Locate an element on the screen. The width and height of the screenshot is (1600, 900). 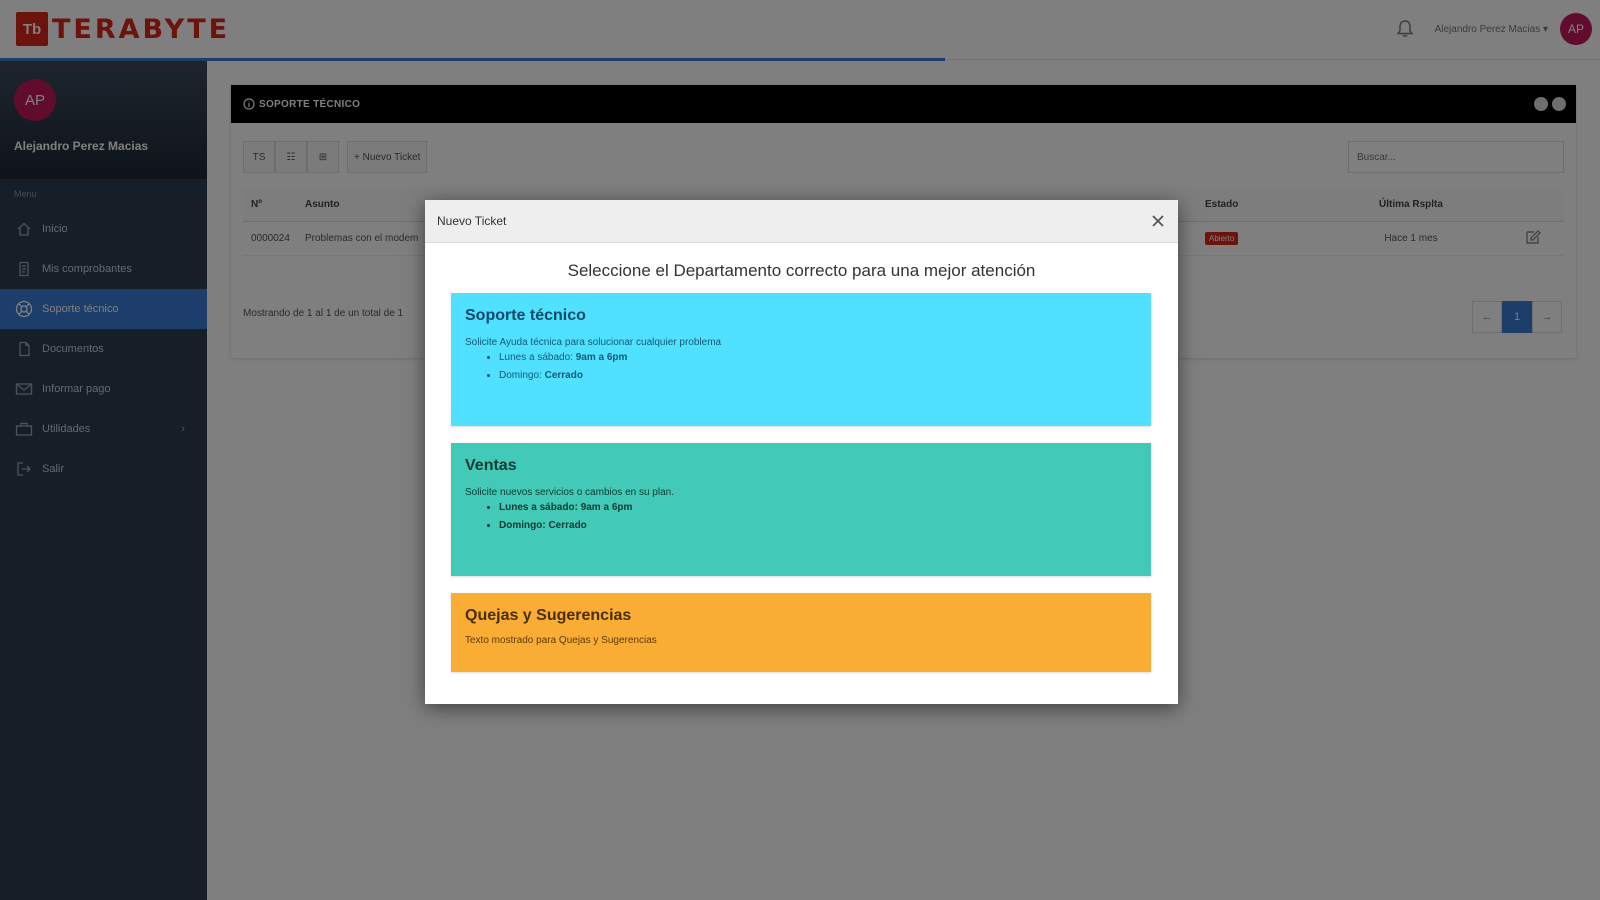
modal-title: Nuevo Ticket is located at coordinates (472, 221).